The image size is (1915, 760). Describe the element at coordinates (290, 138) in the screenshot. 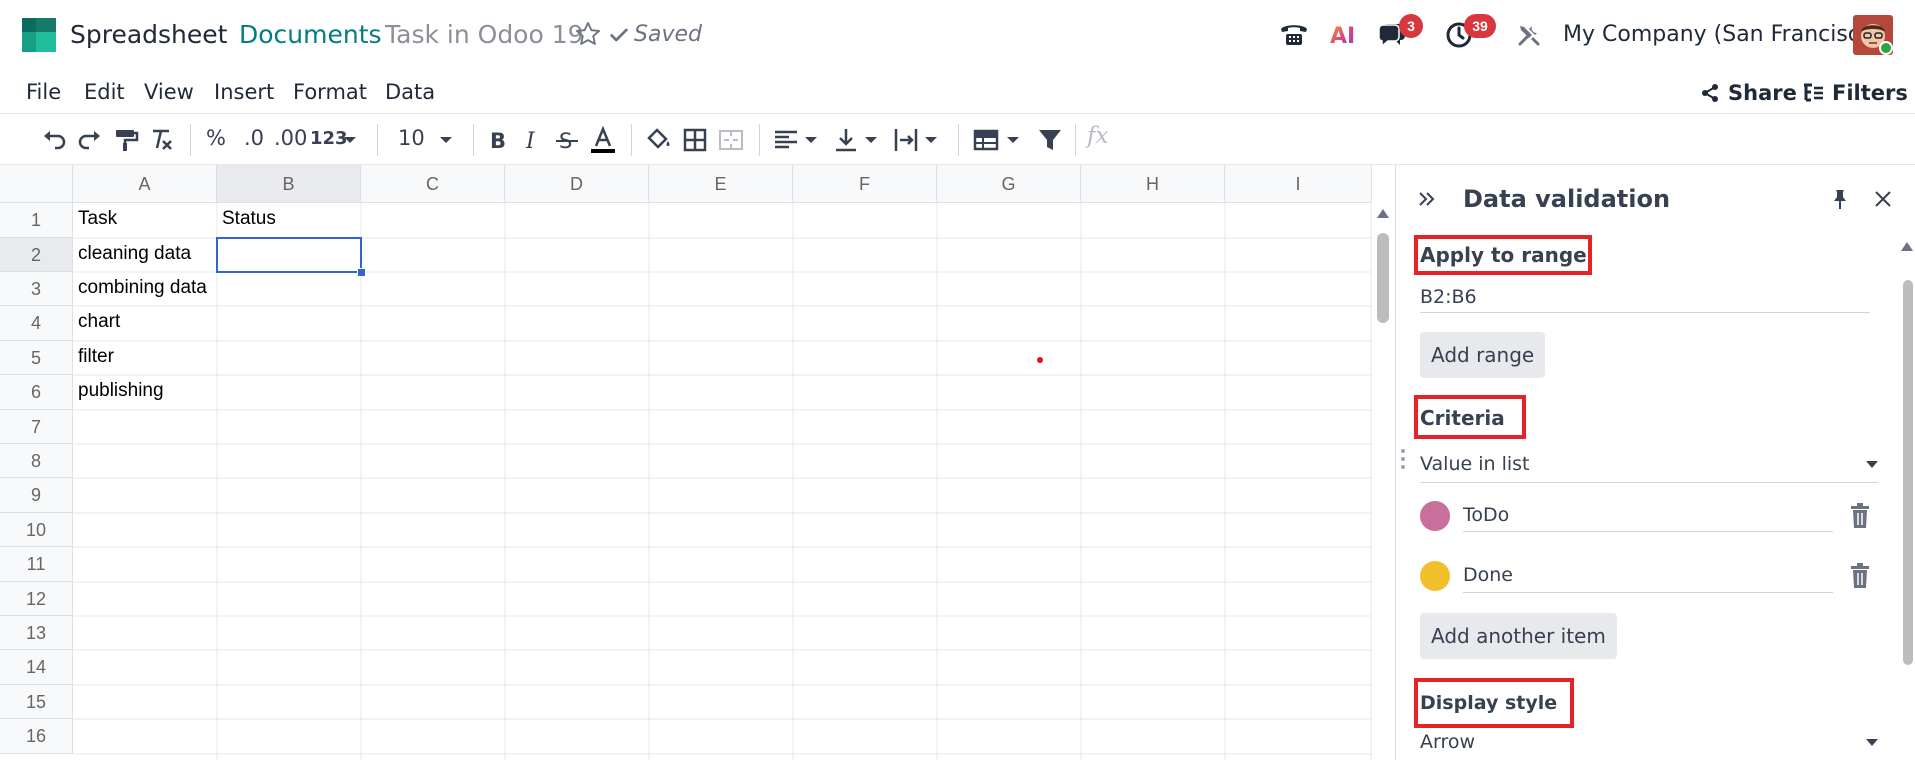

I see `increase-decimal-button: .00` at that location.